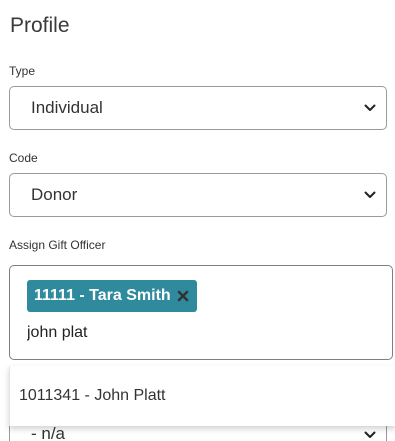 The height and width of the screenshot is (441, 395). Describe the element at coordinates (22, 71) in the screenshot. I see `type-label: Type` at that location.